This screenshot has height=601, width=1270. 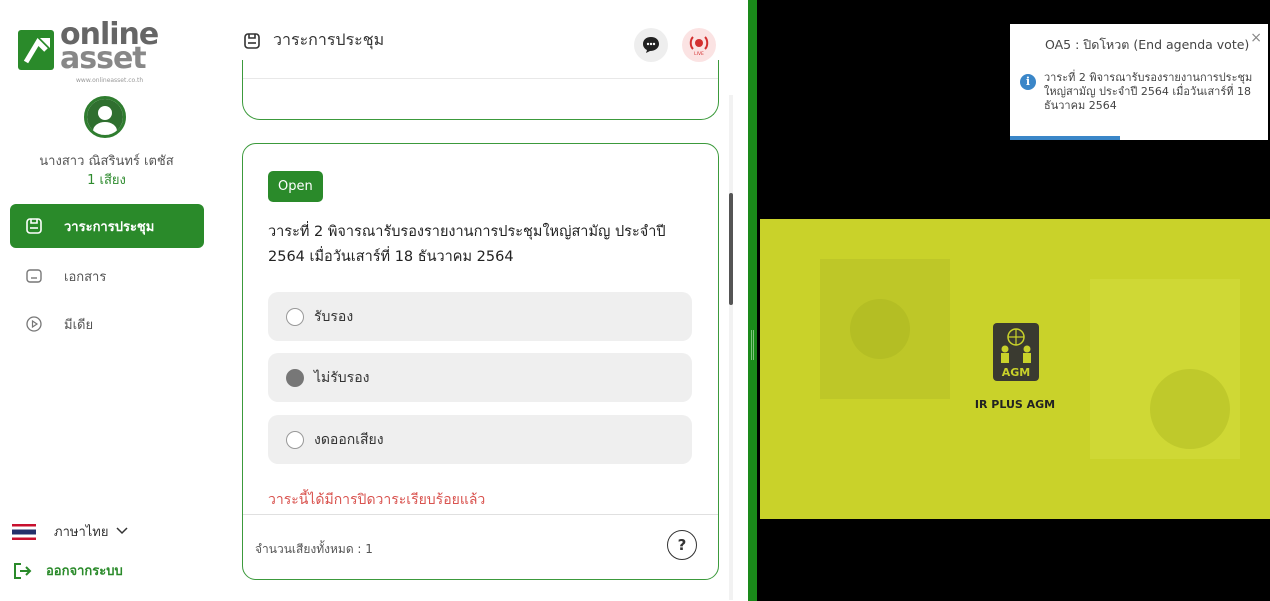 What do you see at coordinates (109, 227) in the screenshot?
I see `sidebar-item-label: วาระการประชุม` at bounding box center [109, 227].